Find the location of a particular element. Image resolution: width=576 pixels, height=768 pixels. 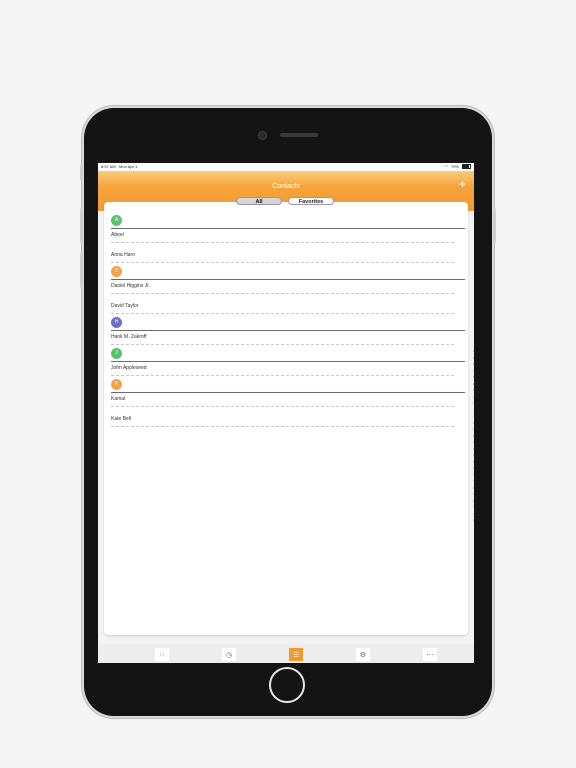

page-title: Contacts is located at coordinates (286, 186).